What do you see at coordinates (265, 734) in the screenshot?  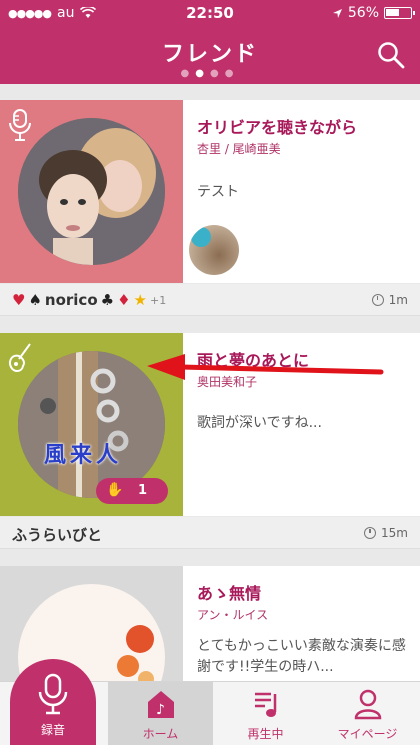 I see `tab-playing-label: 再生中` at bounding box center [265, 734].